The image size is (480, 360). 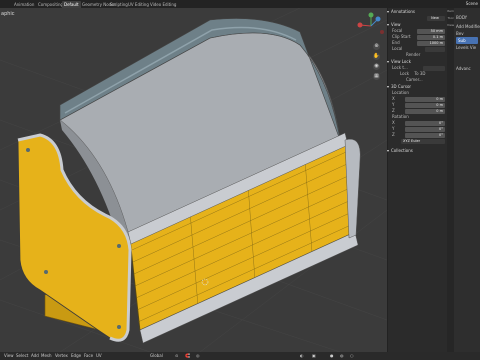 I want to click on sidebar-tabs: Item Tool View, so click(x=450, y=180).